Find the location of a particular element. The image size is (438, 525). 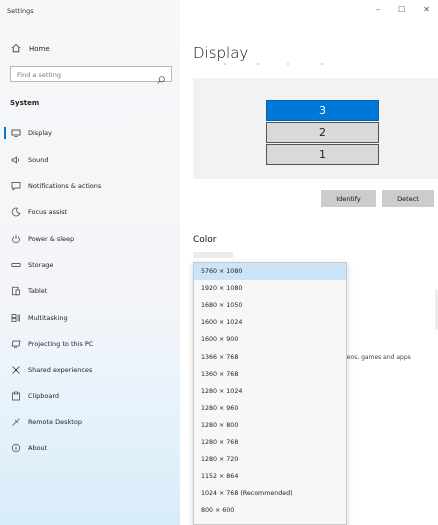

sidebar-item-notifications: Notifications & actions is located at coordinates (90, 186).